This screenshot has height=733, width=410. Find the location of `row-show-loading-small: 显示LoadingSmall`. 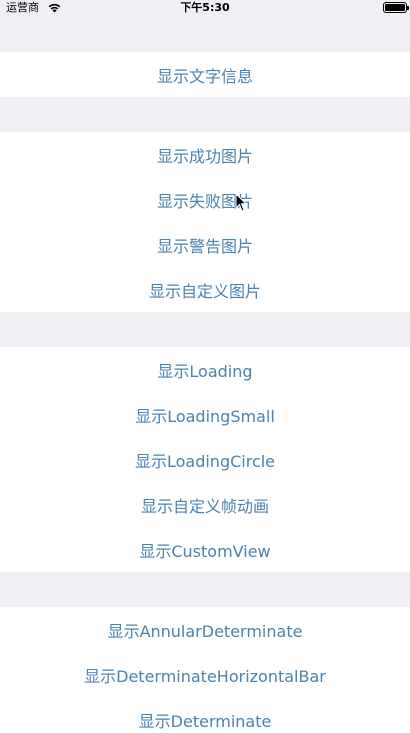

row-show-loading-small: 显示LoadingSmall is located at coordinates (205, 414).